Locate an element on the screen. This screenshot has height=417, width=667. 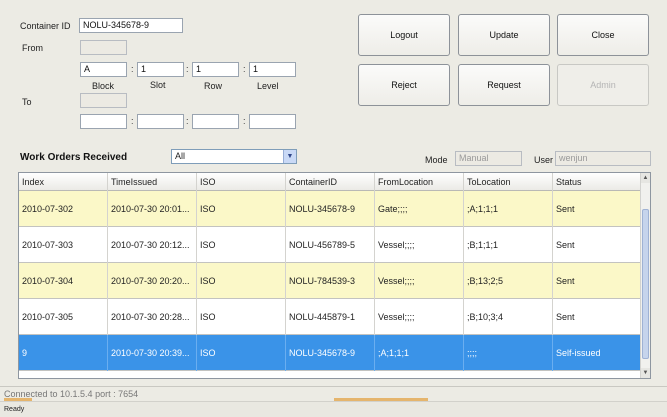
cell-index: 2010-07-302 is located at coordinates (63, 209).